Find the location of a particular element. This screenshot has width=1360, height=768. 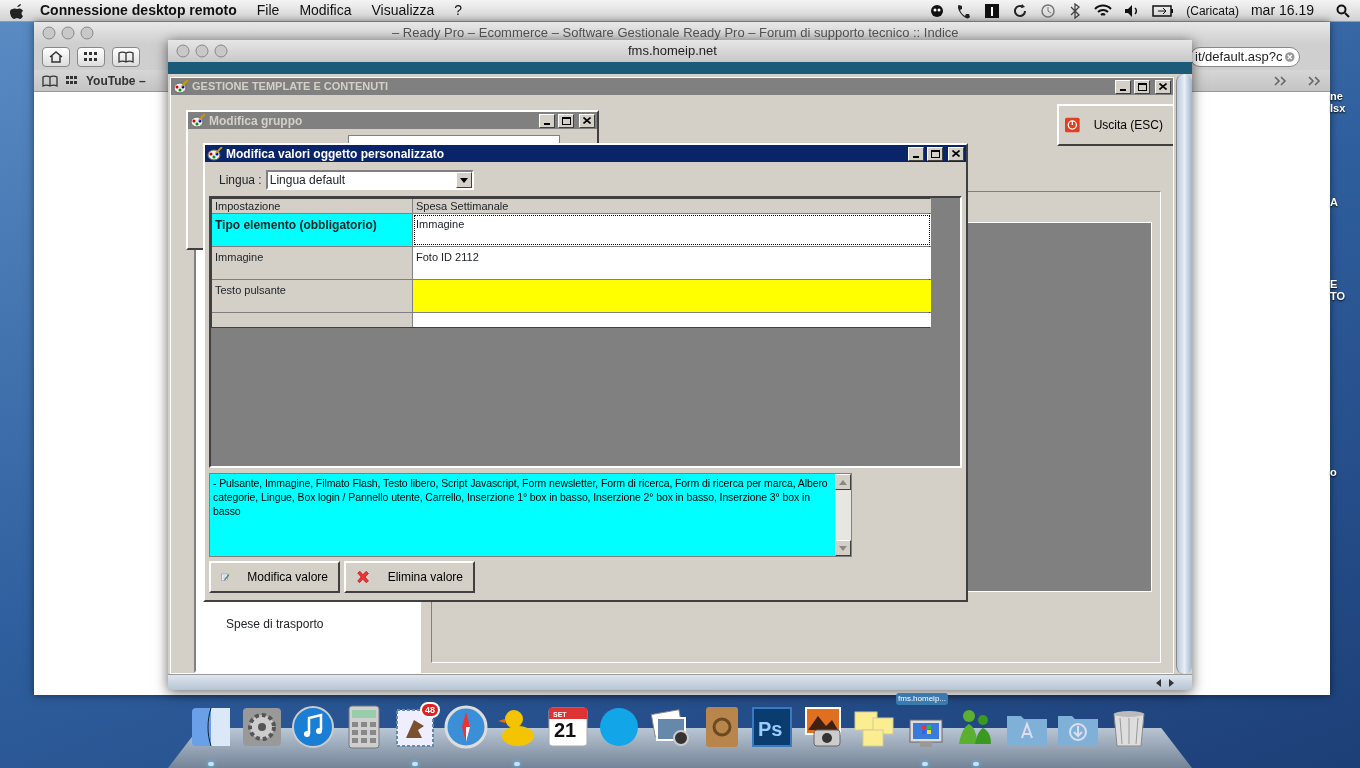

grid-button is located at coordinates (91, 57).